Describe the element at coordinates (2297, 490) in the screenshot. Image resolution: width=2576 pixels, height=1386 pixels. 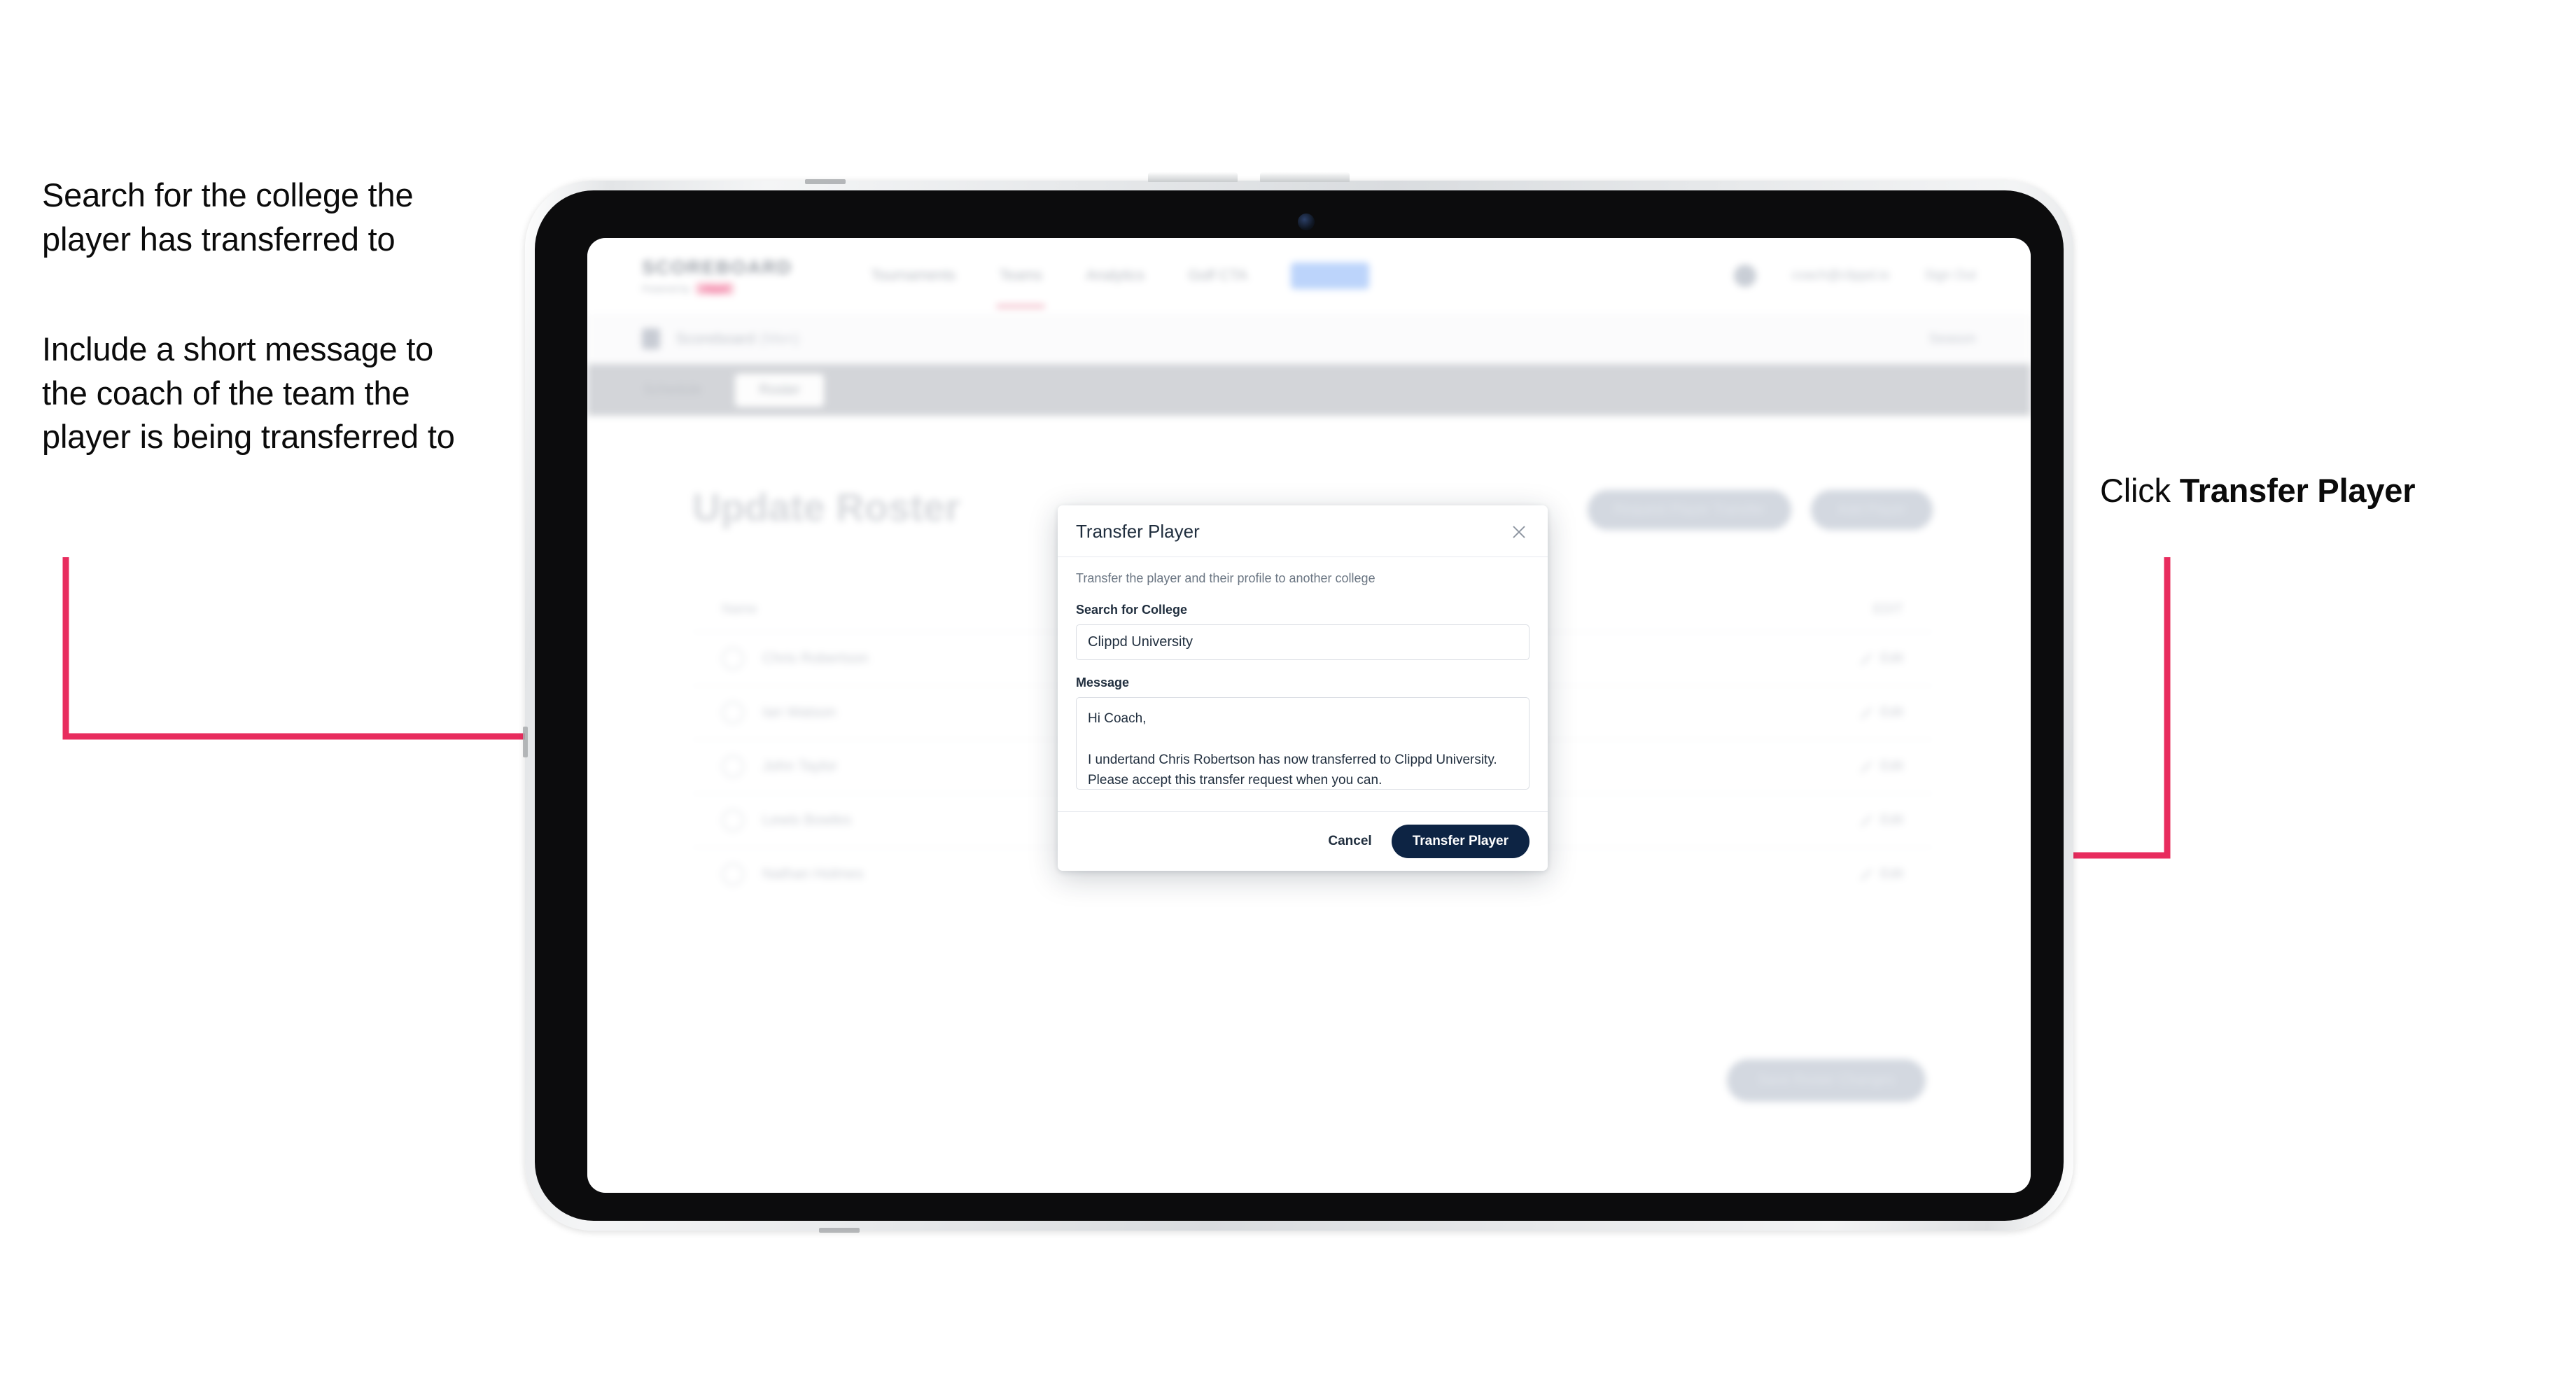
I see `annotation-click-bold: Transfer Player` at that location.